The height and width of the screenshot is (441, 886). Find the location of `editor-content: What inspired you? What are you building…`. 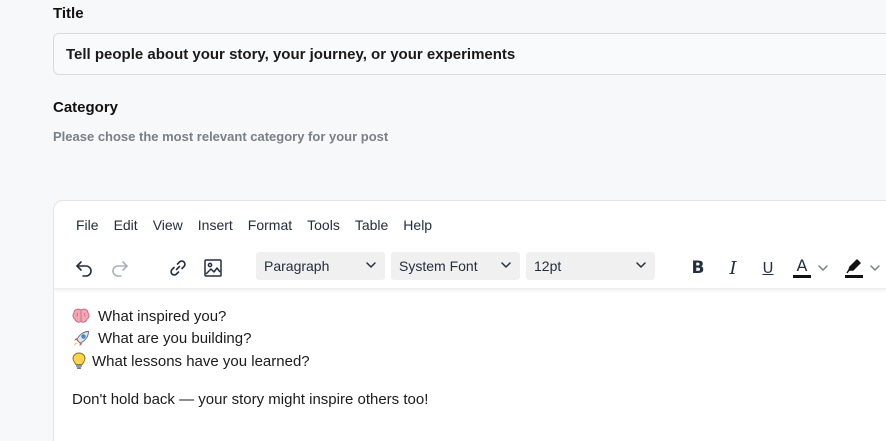

editor-content: What inspired you? What are you building… is located at coordinates (250, 358).